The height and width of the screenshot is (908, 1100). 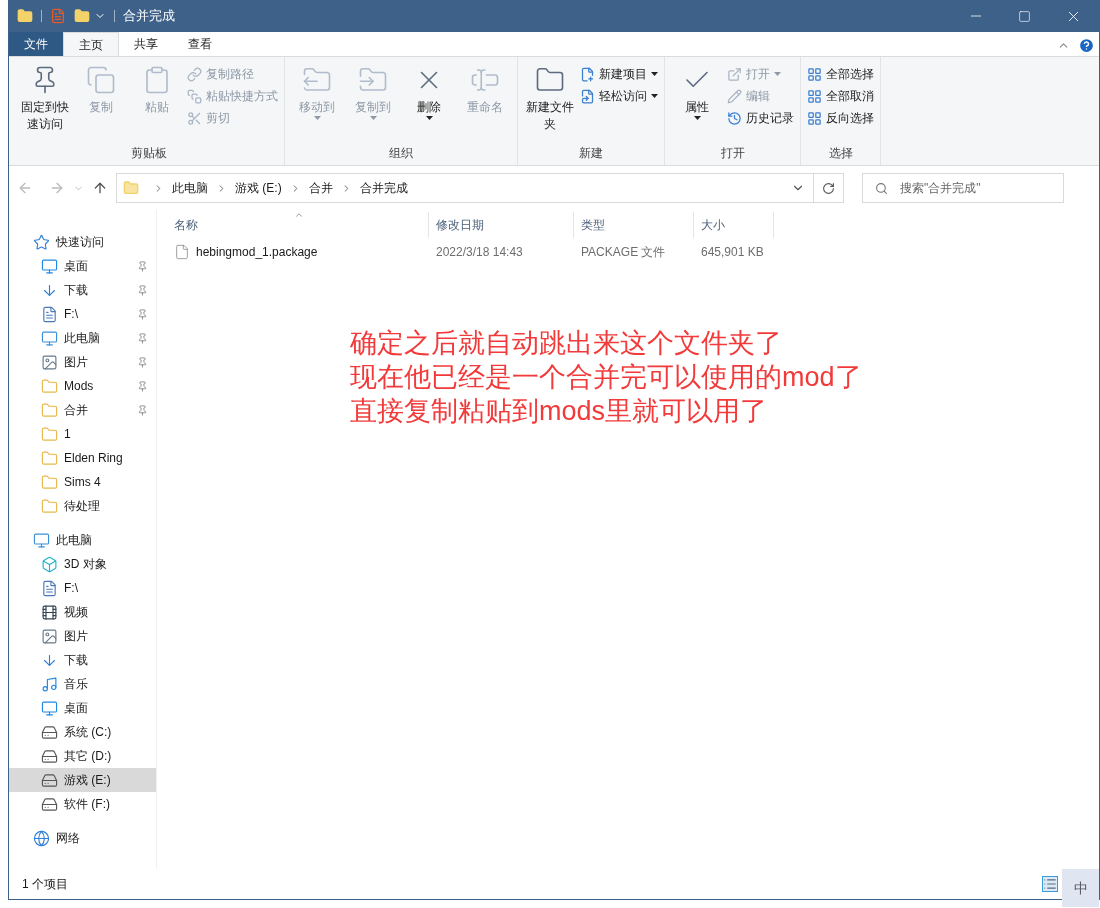 What do you see at coordinates (258, 188) in the screenshot?
I see `breadcrumb: 游戏 (E:)` at bounding box center [258, 188].